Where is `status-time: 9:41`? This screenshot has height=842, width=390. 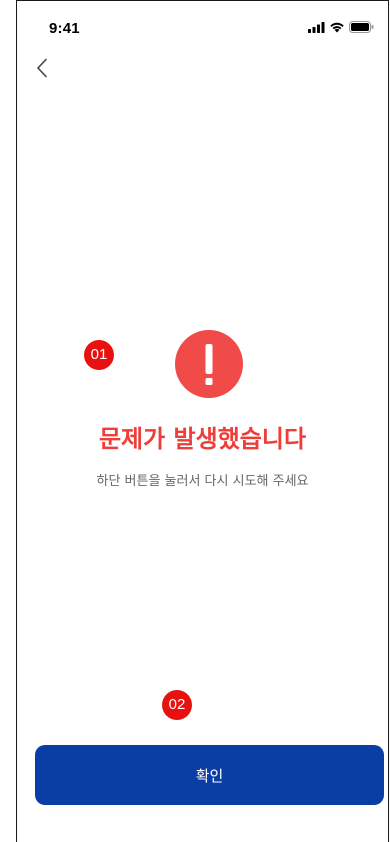
status-time: 9:41 is located at coordinates (64, 28).